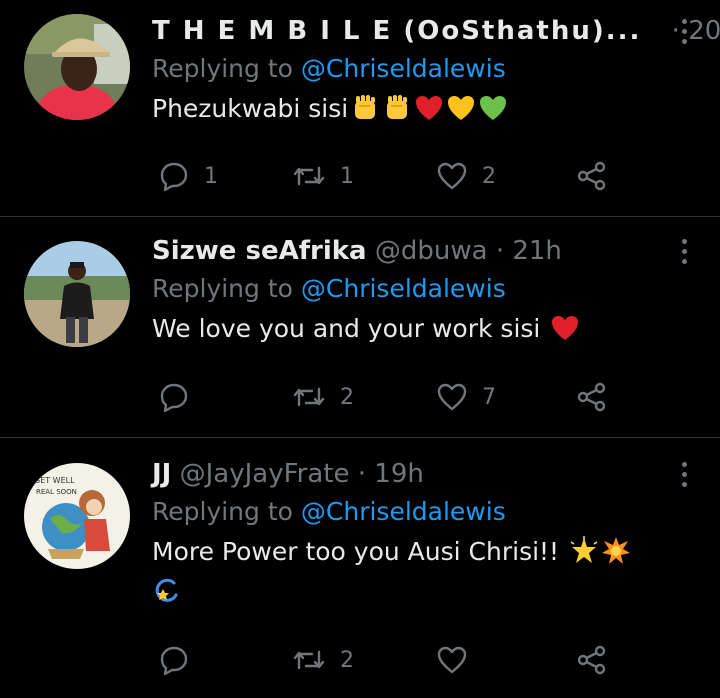 This screenshot has width=720, height=698. What do you see at coordinates (346, 328) in the screenshot?
I see `tweet-text-content: We love you and your work sisi` at bounding box center [346, 328].